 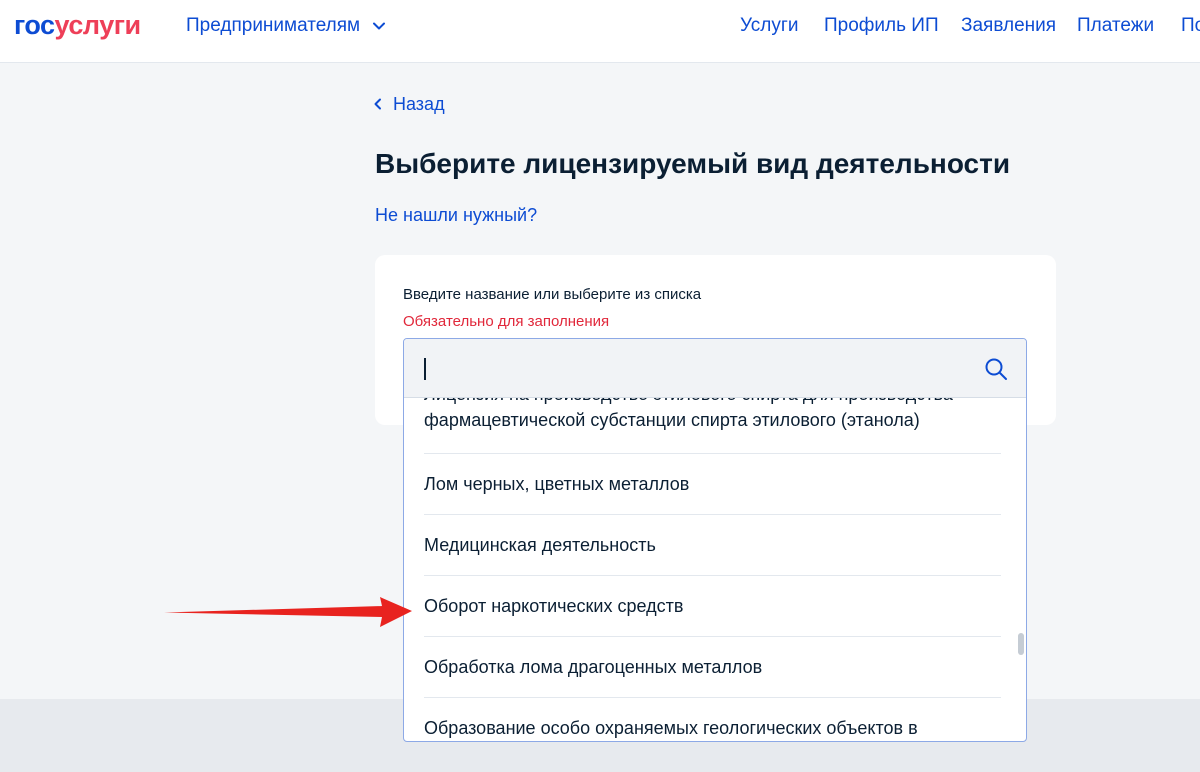 What do you see at coordinates (712, 667) in the screenshot?
I see `dropdown-option-precious-scrap: Обработка лома драгоценных металлов` at bounding box center [712, 667].